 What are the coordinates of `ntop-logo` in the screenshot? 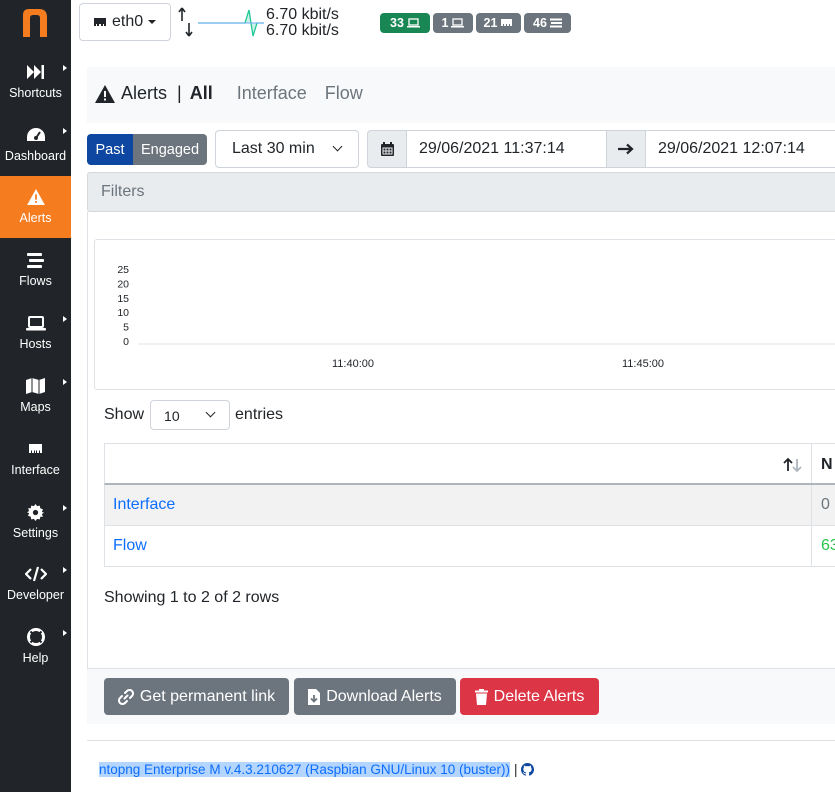 It's located at (35, 22).